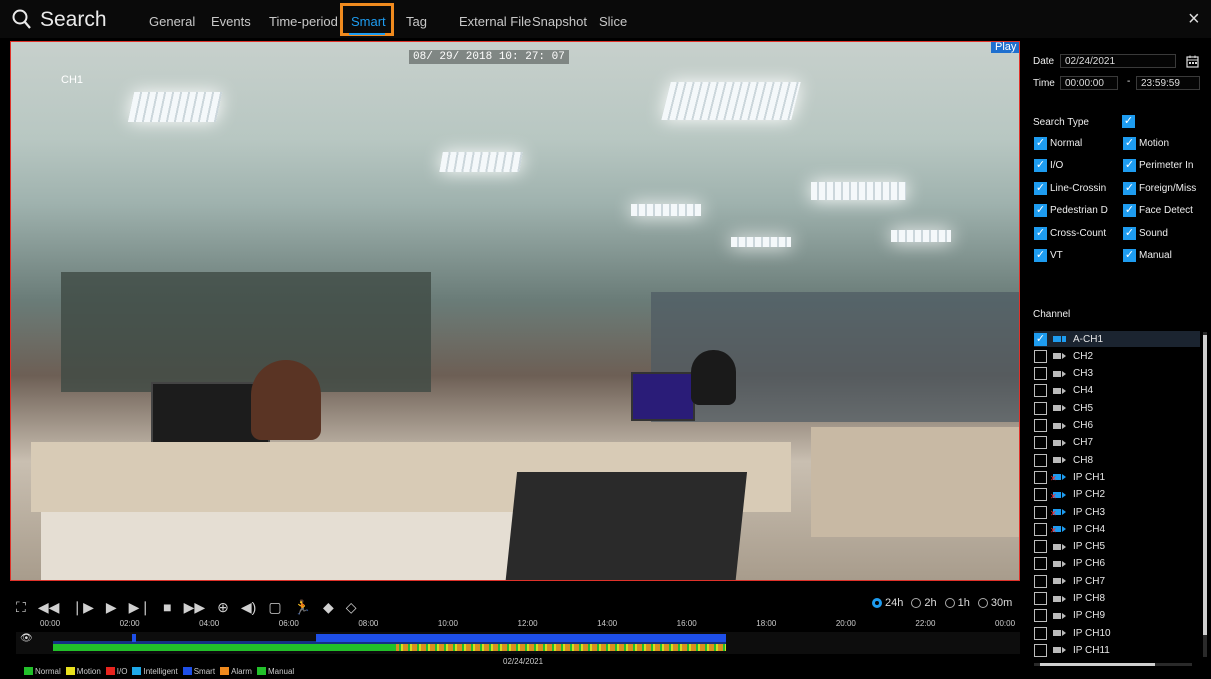  What do you see at coordinates (1077, 143) in the screenshot?
I see `search-type-option: ✓ Normal` at bounding box center [1077, 143].